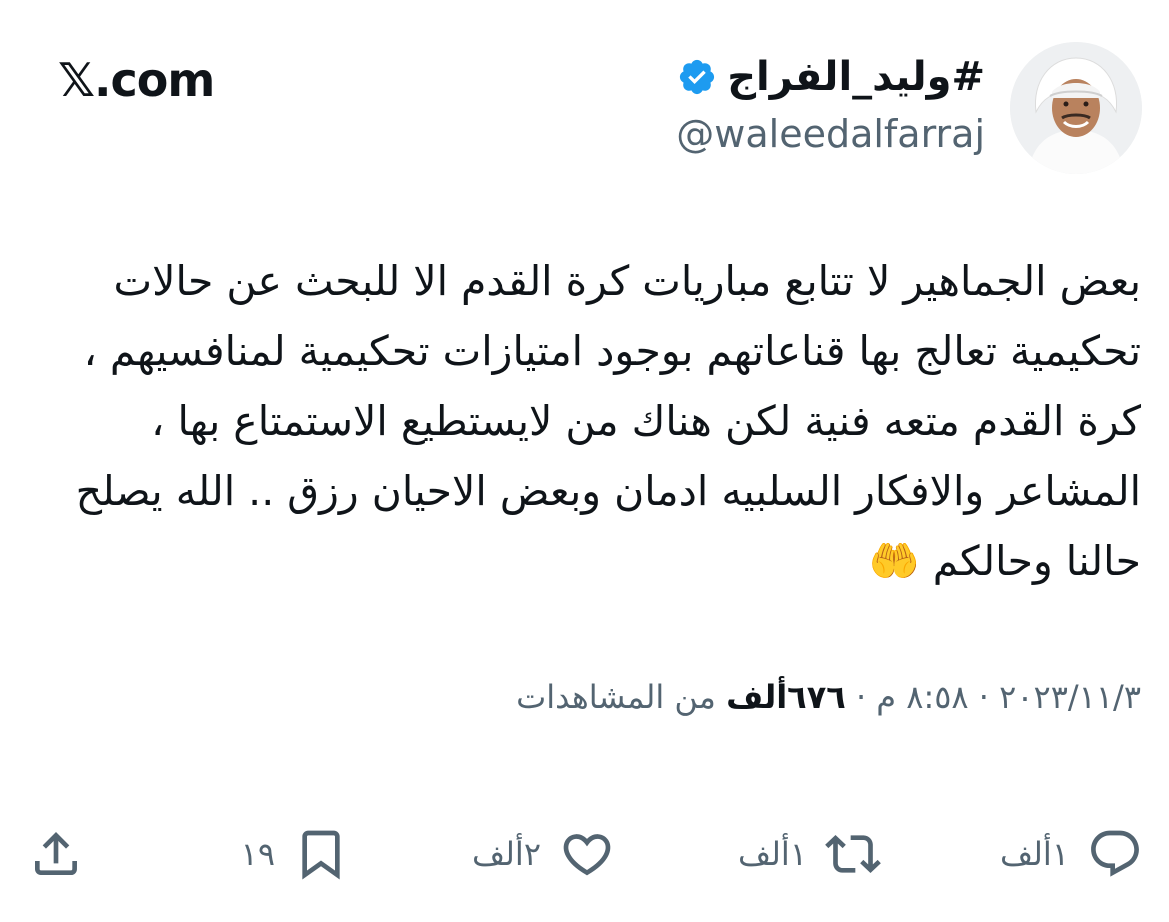 This screenshot has width=1169, height=922. Describe the element at coordinates (772, 854) in the screenshot. I see `retweet-count: ١ألف` at that location.